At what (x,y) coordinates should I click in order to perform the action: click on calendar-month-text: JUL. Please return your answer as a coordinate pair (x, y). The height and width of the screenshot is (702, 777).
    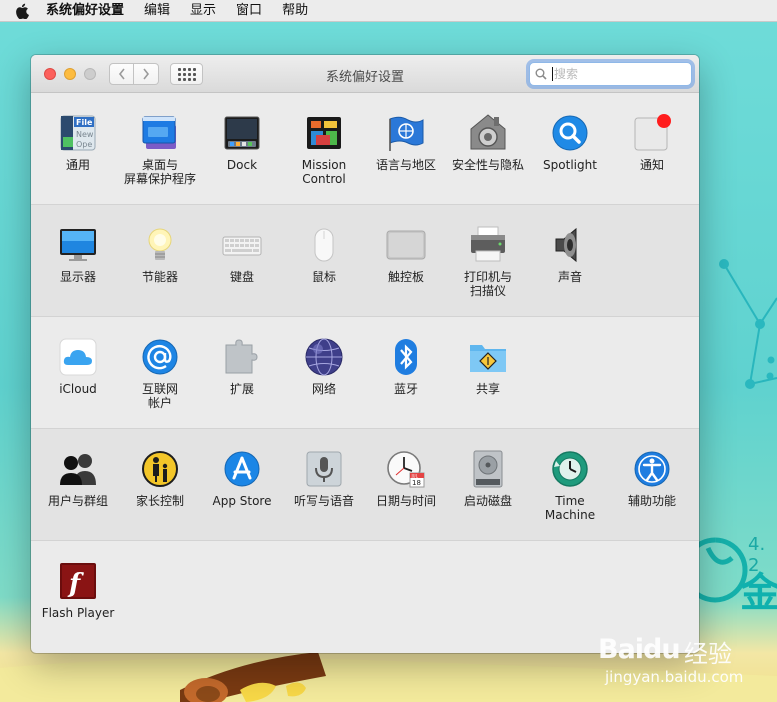
    Looking at the image, I should click on (415, 475).